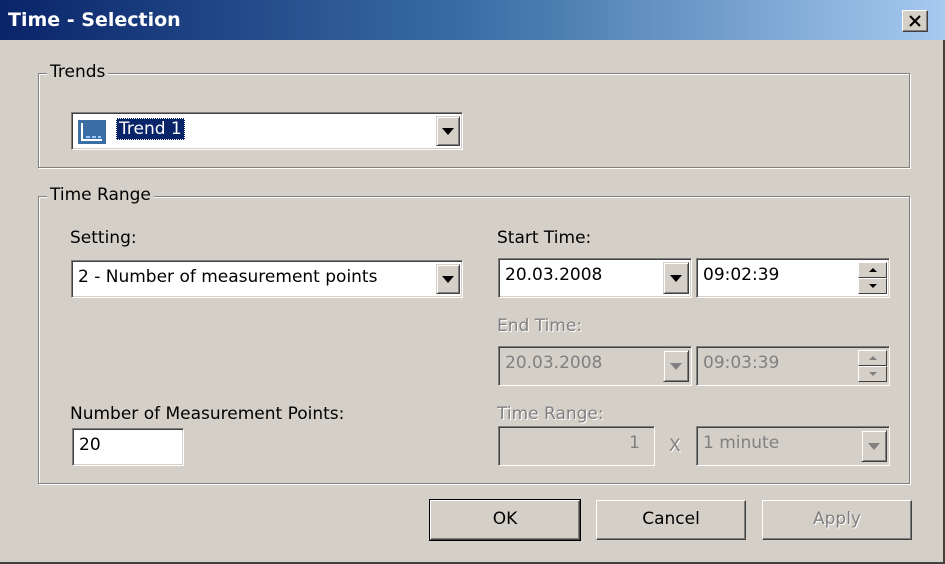 This screenshot has width=945, height=564. Describe the element at coordinates (793, 446) in the screenshot. I see `time-range-unit-select: 1 minute` at that location.